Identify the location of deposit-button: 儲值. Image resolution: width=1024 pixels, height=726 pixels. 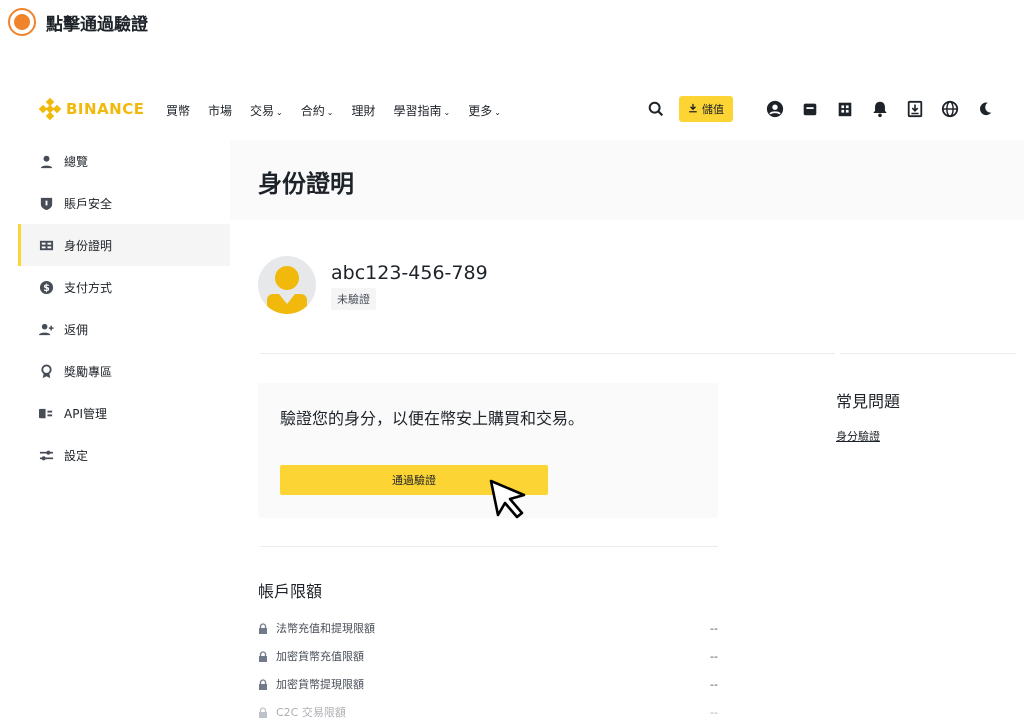
(706, 109).